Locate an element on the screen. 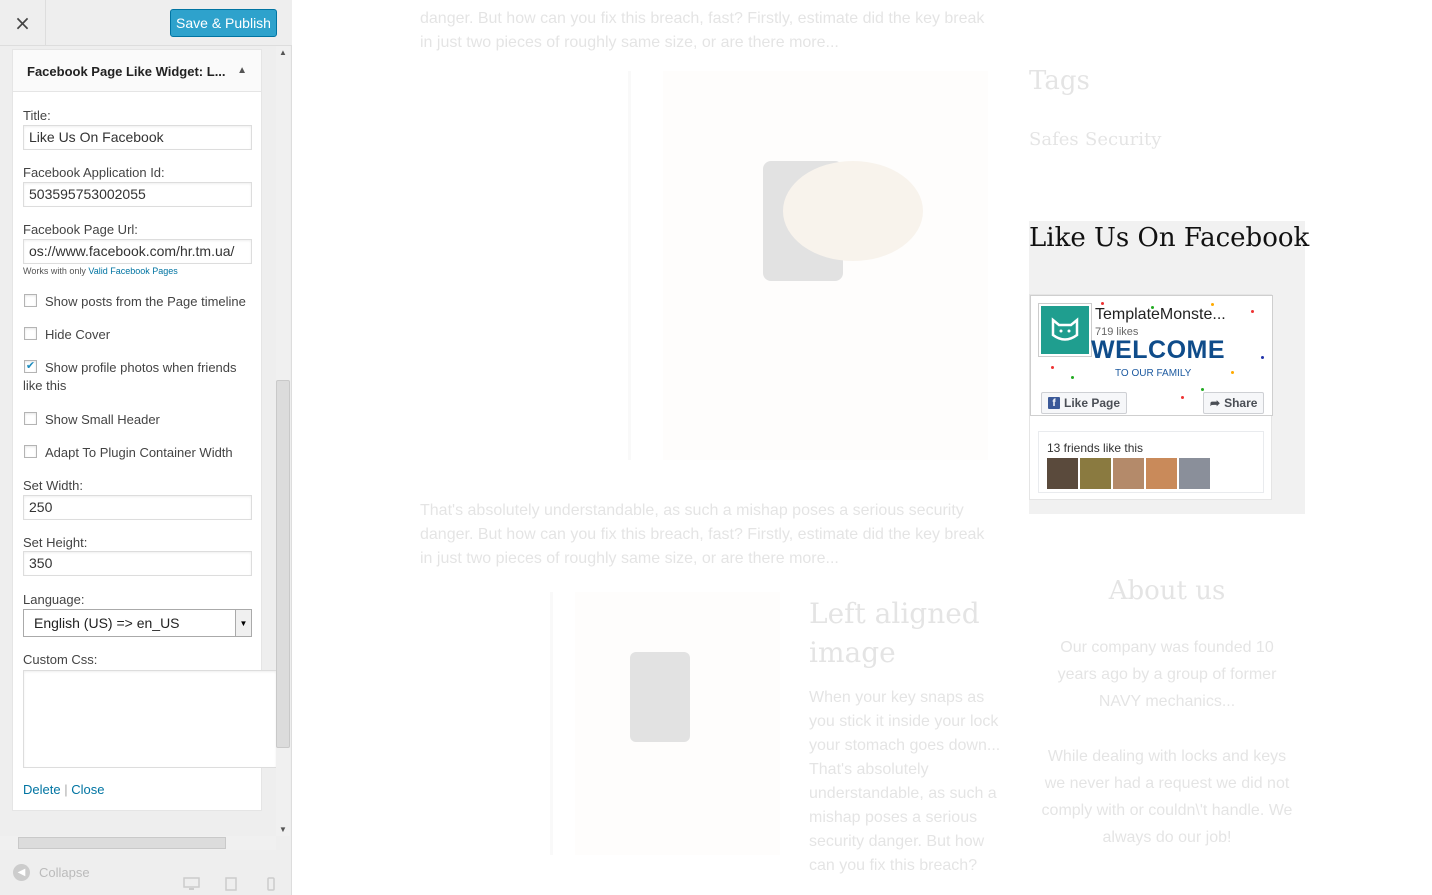  cover-welcome-text: WELCOME is located at coordinates (1158, 350).